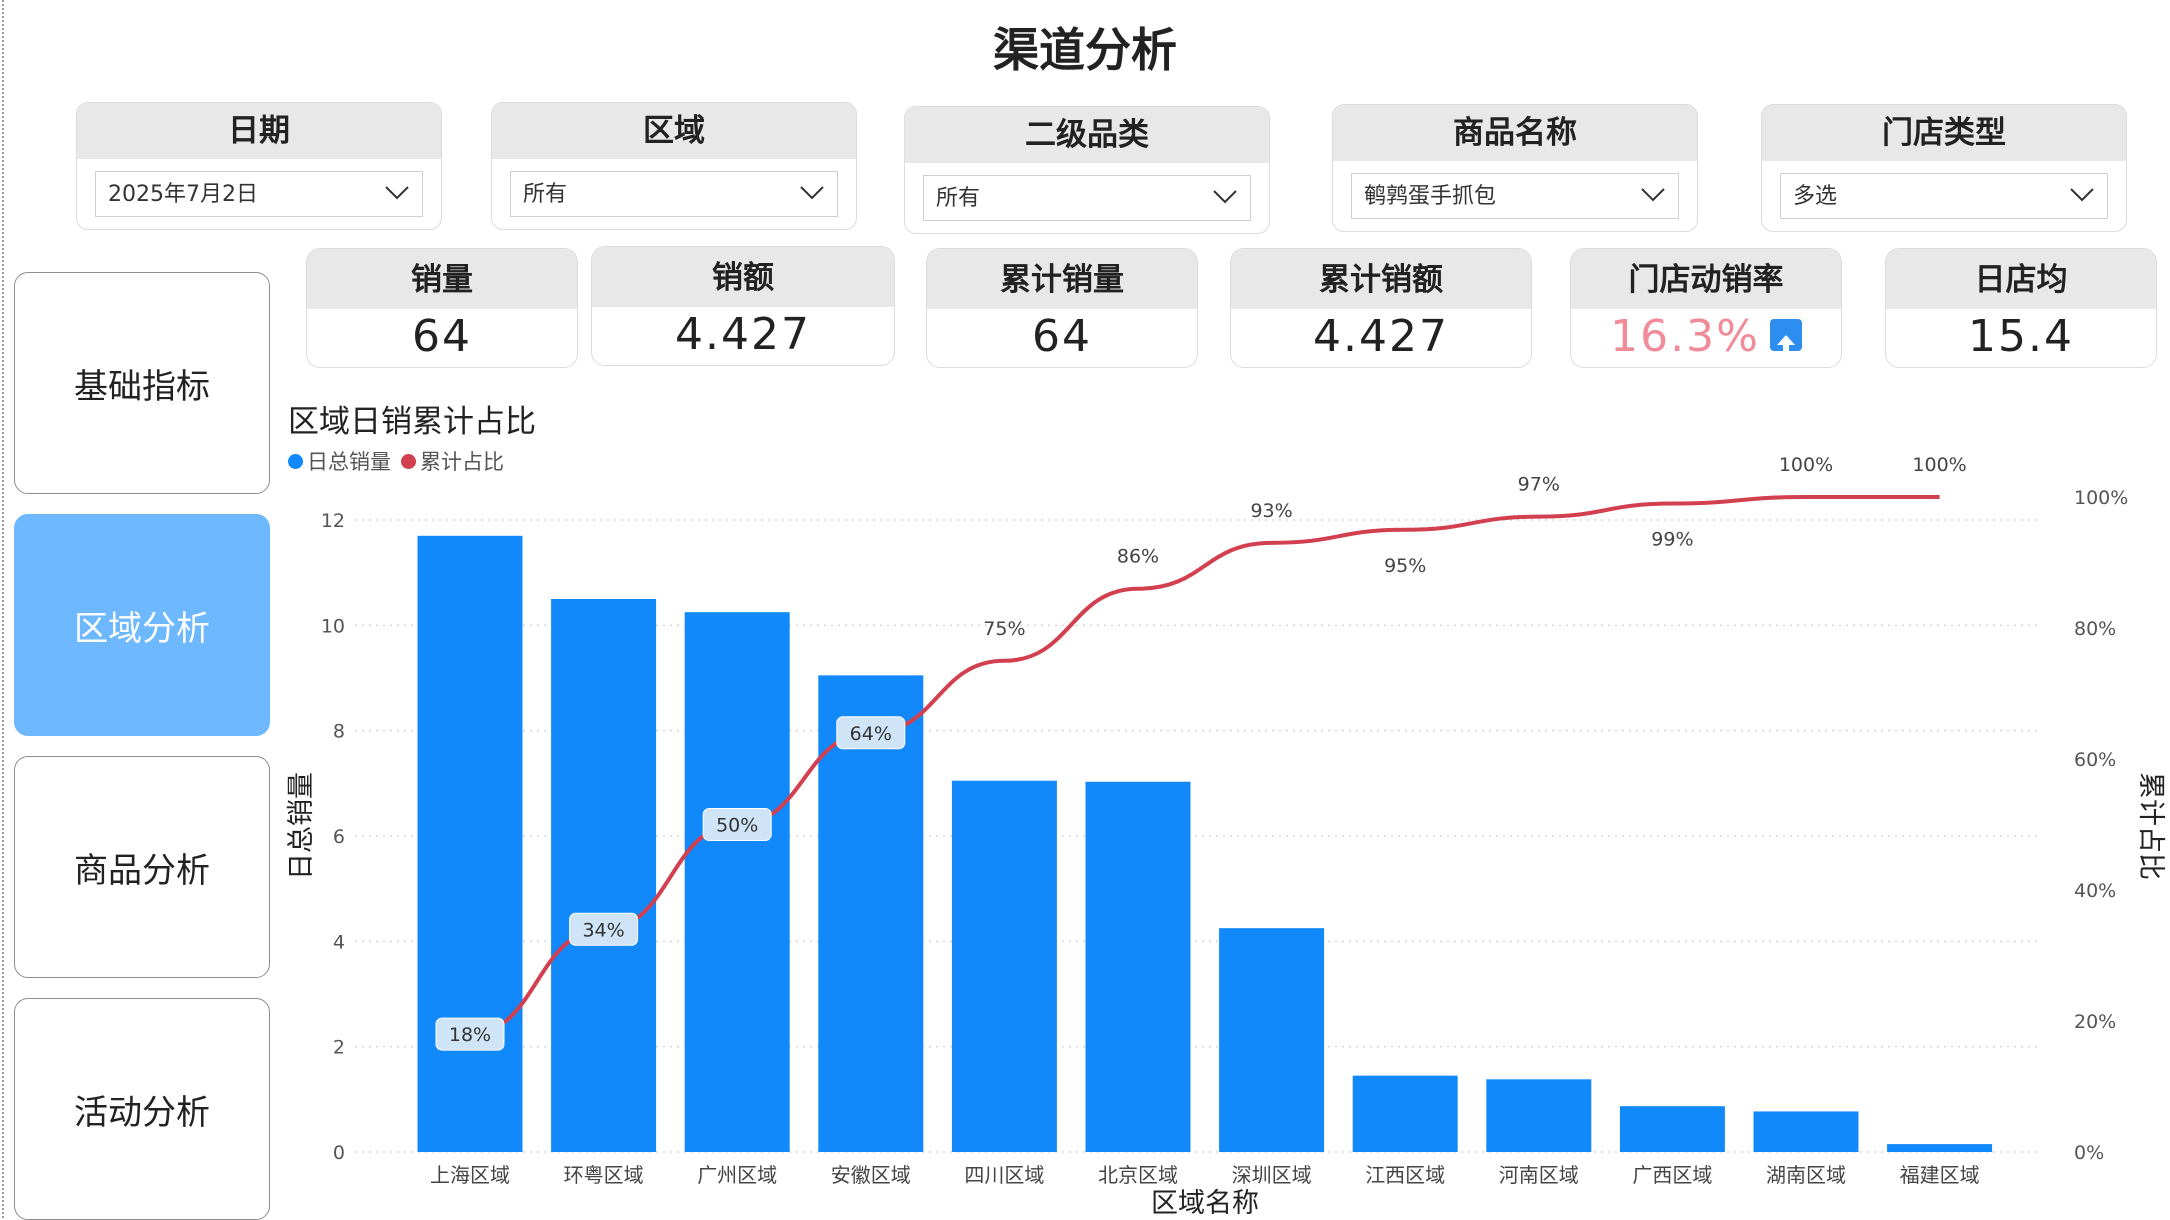 Image resolution: width=2170 pixels, height=1220 pixels. What do you see at coordinates (1205, 1203) in the screenshot?
I see `x-axis-title: 区域名称` at bounding box center [1205, 1203].